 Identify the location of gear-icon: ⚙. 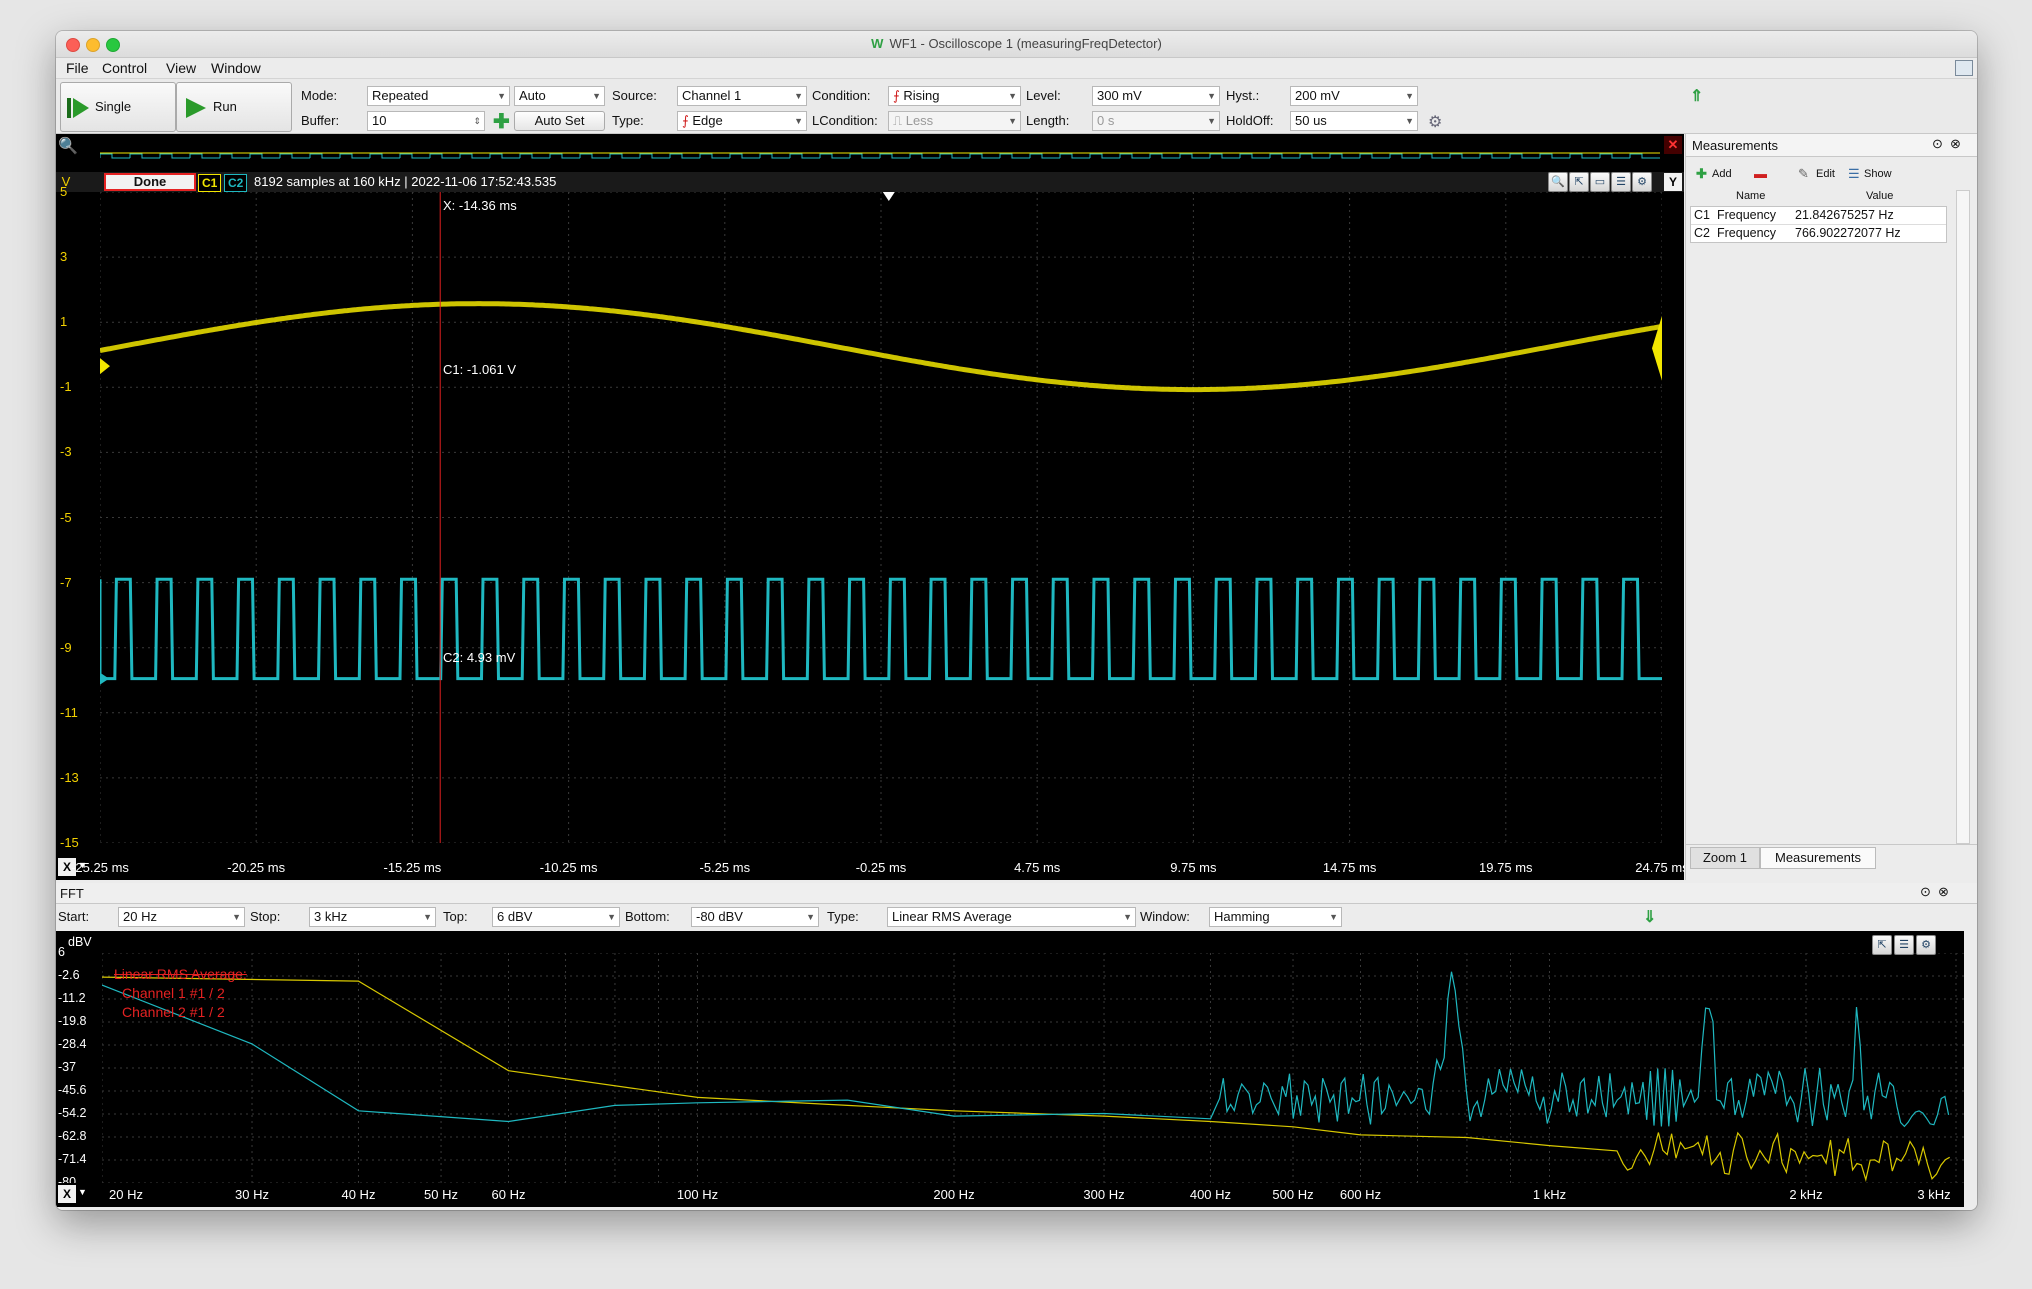
(1435, 122).